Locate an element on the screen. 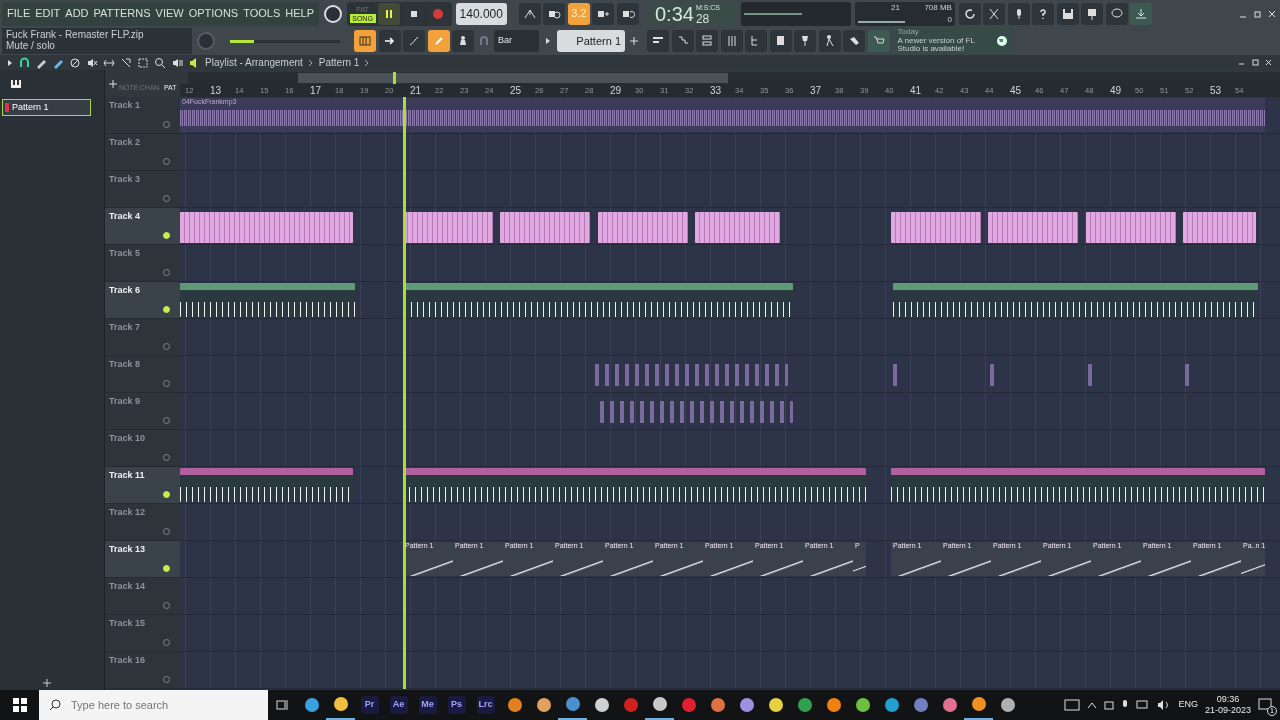  app-icon: Ae is located at coordinates (398, 705).